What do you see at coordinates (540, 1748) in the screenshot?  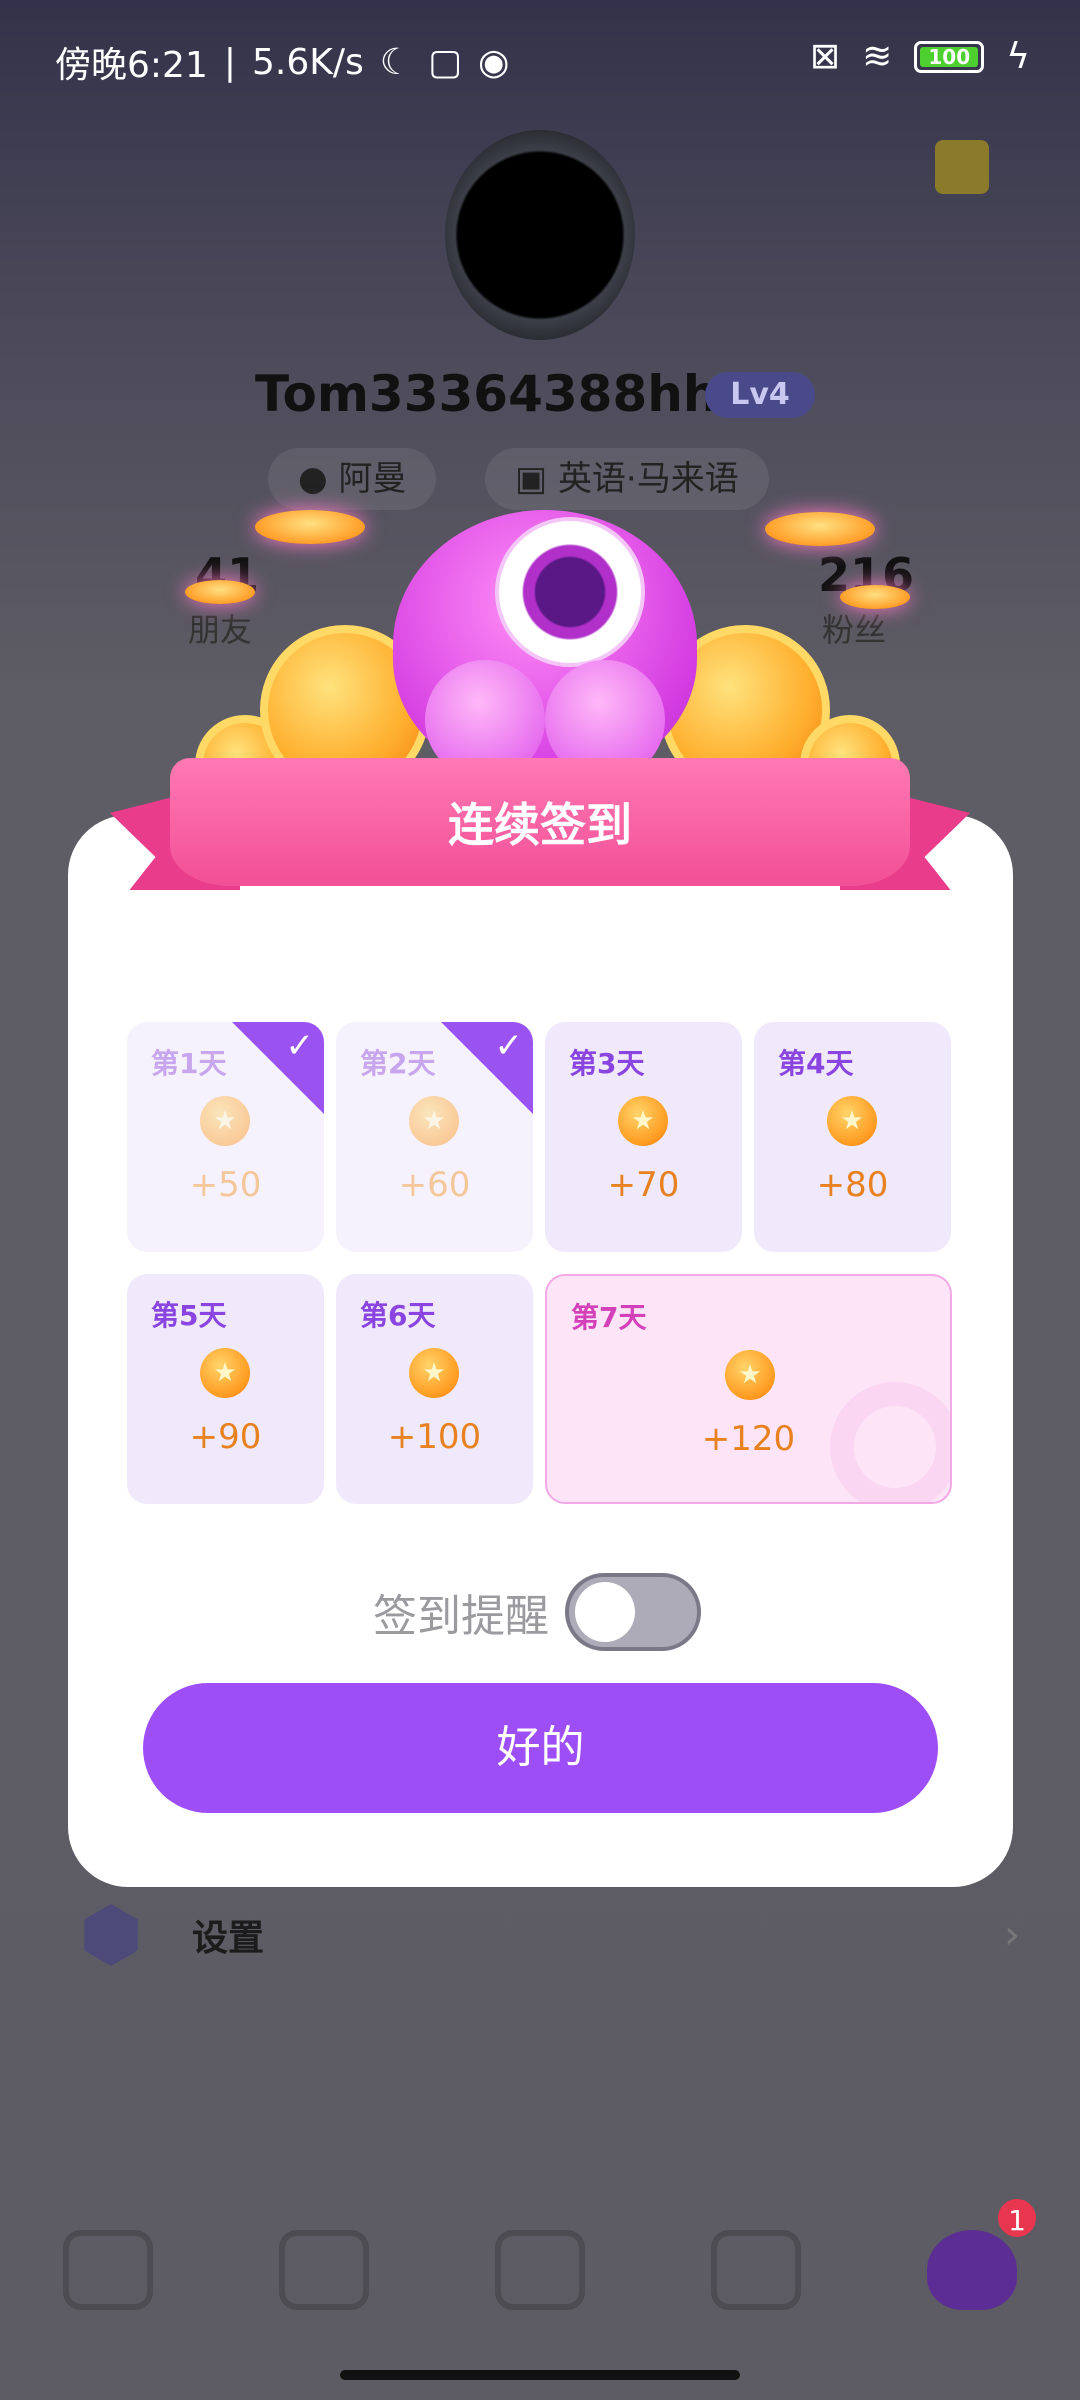 I see `ok-button: 好的` at bounding box center [540, 1748].